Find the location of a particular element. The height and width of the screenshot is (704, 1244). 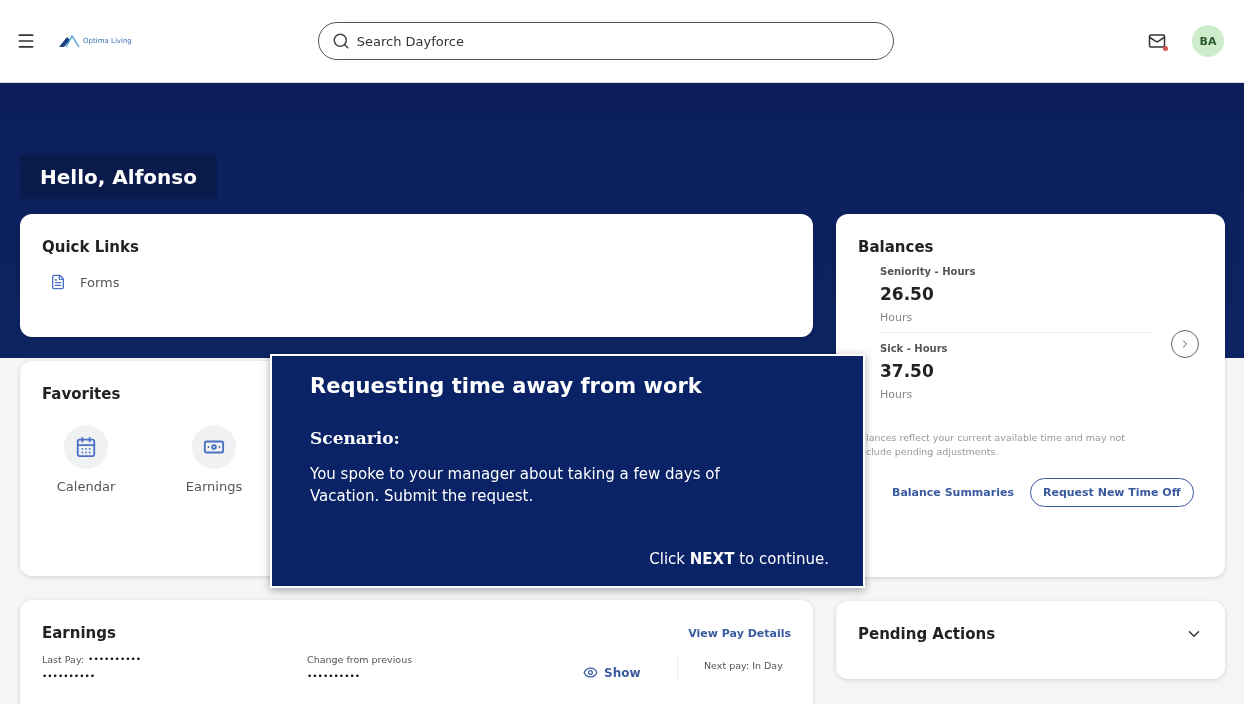

popup-text: You spoke to your manager about taking a few days of Vacation. Submit the request. is located at coordinates (515, 485).